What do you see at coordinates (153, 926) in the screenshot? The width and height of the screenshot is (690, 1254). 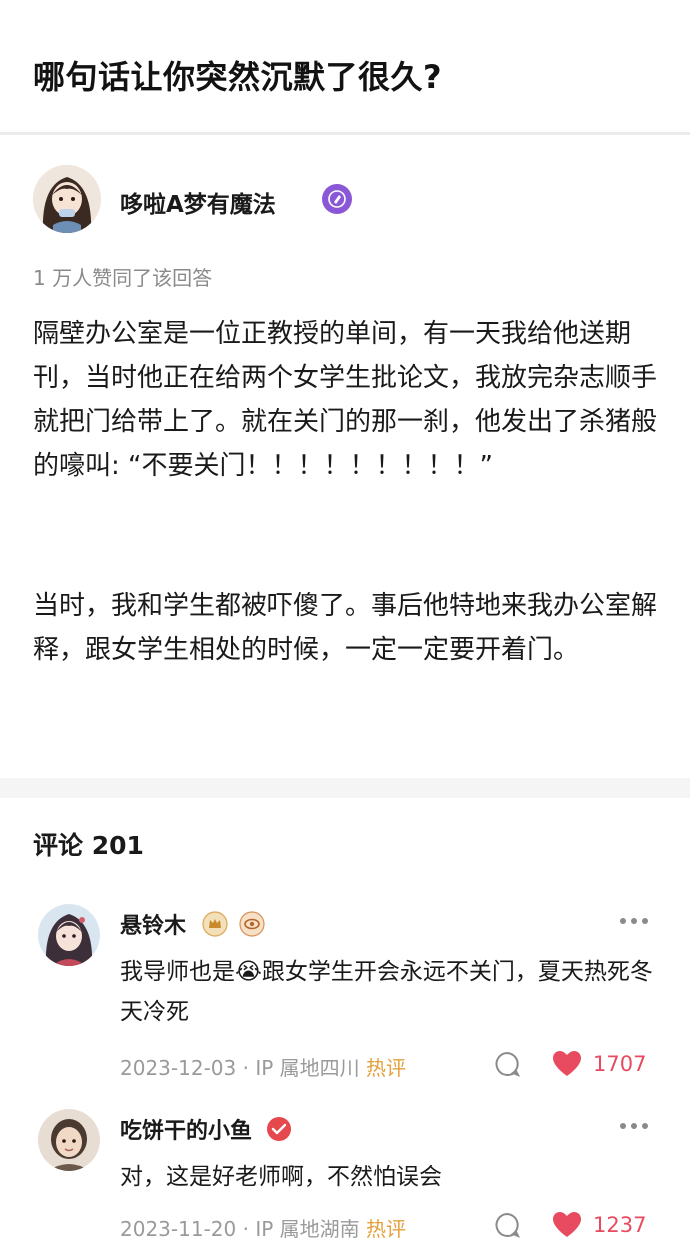 I see `commenter-name-text: 悬铃木` at bounding box center [153, 926].